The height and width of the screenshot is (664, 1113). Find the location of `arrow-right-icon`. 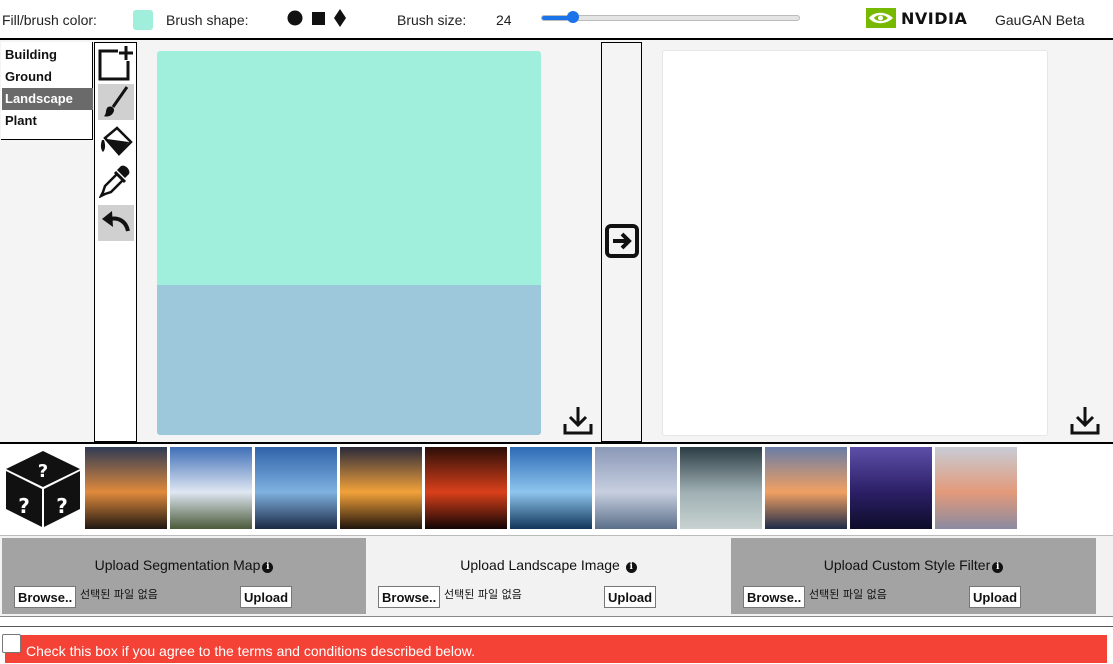

arrow-right-icon is located at coordinates (622, 241).